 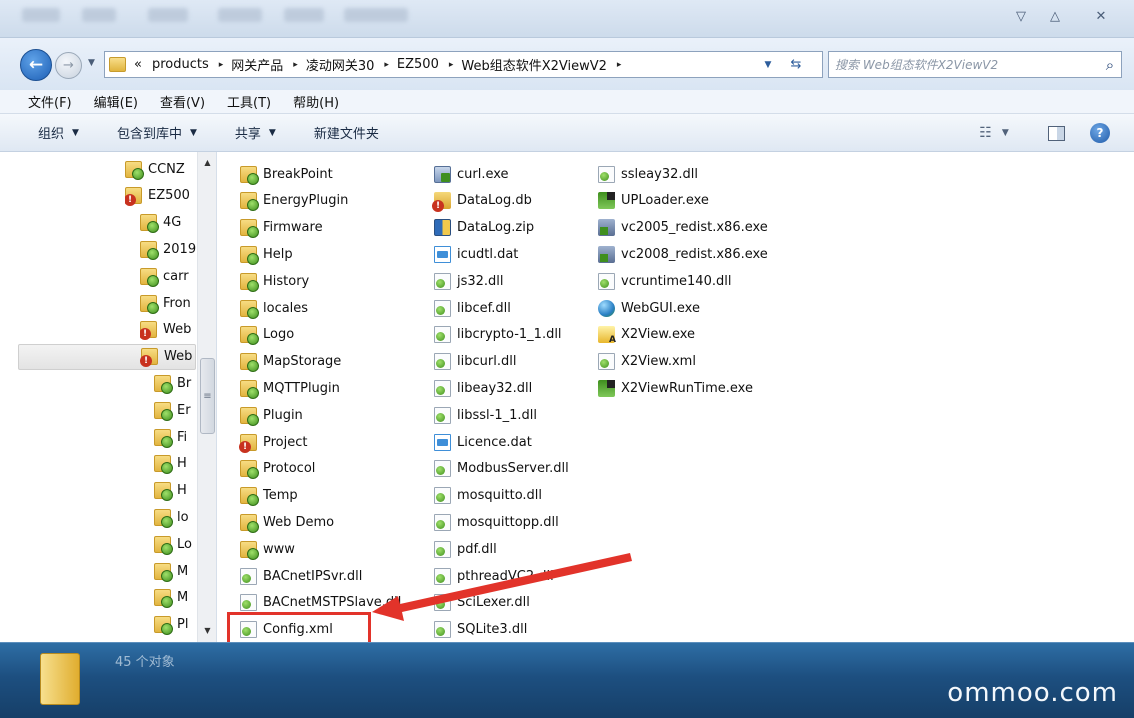 What do you see at coordinates (994, 133) in the screenshot?
I see `view-options-button: ☷ ▼` at bounding box center [994, 133].